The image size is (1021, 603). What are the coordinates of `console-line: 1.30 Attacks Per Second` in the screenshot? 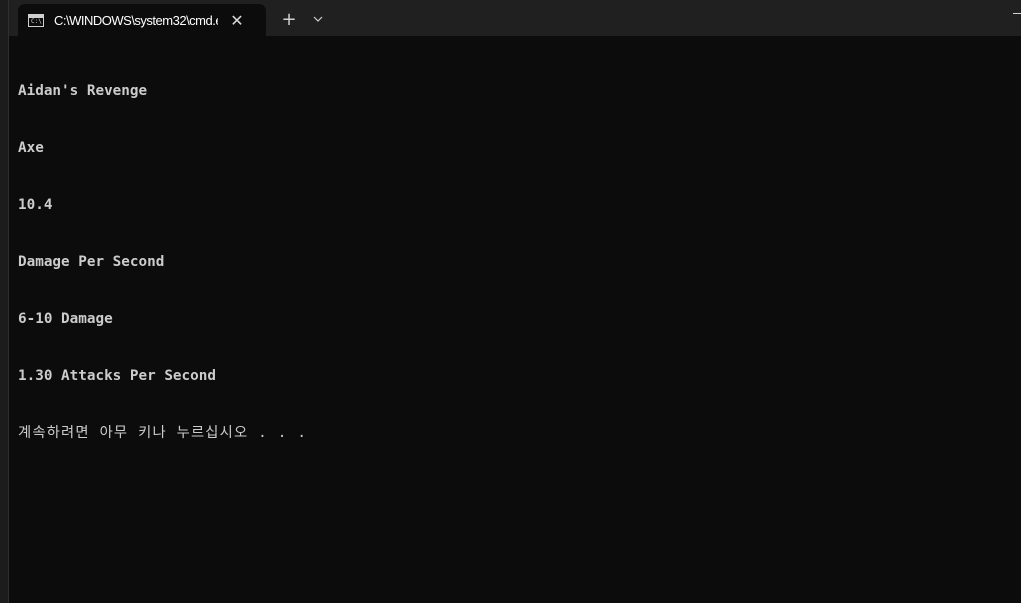 It's located at (117, 376).